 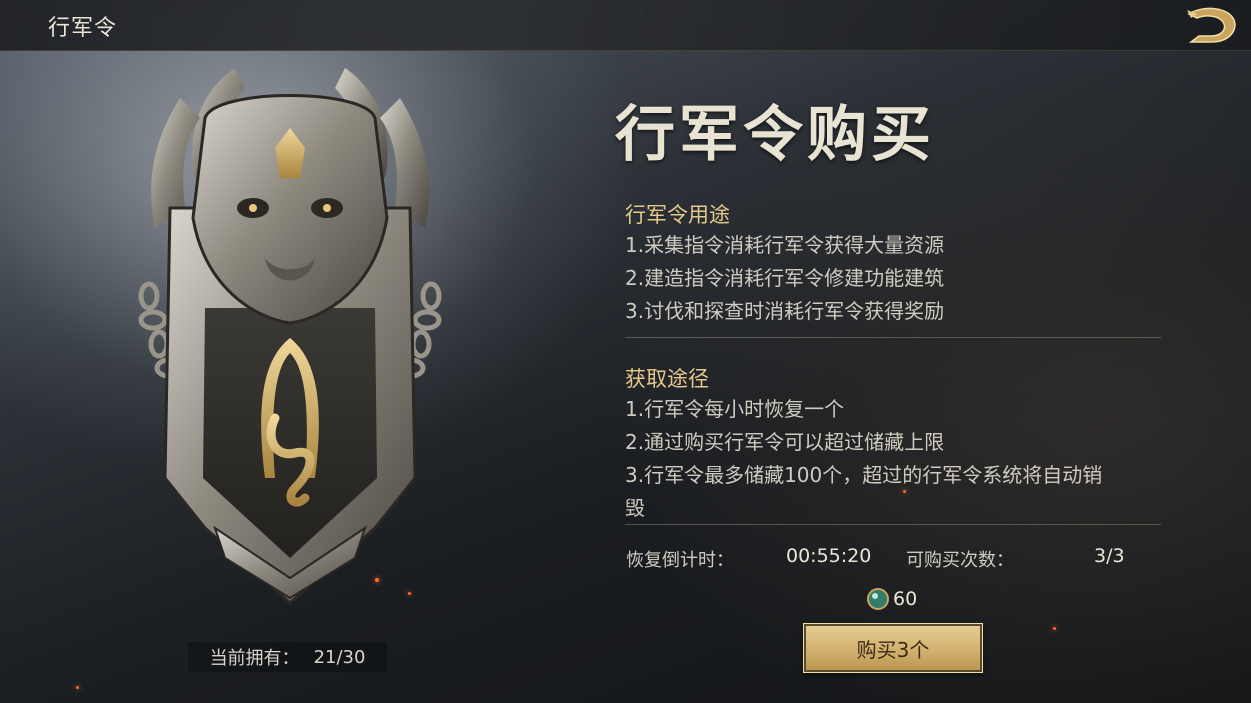 What do you see at coordinates (83, 28) in the screenshot?
I see `window-title: 行军令` at bounding box center [83, 28].